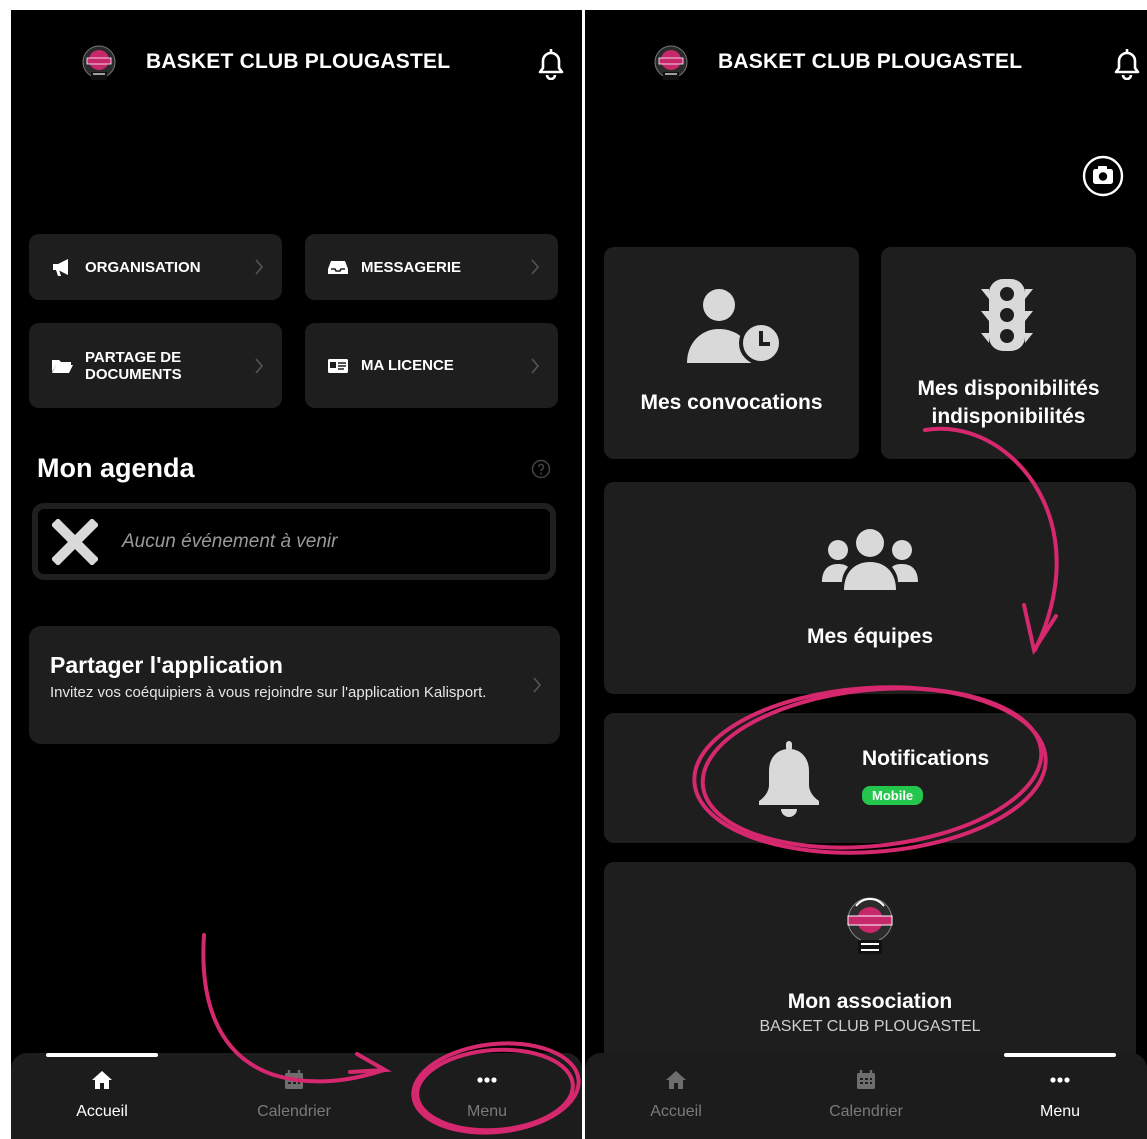  What do you see at coordinates (75, 542) in the screenshot?
I see `close-icon` at bounding box center [75, 542].